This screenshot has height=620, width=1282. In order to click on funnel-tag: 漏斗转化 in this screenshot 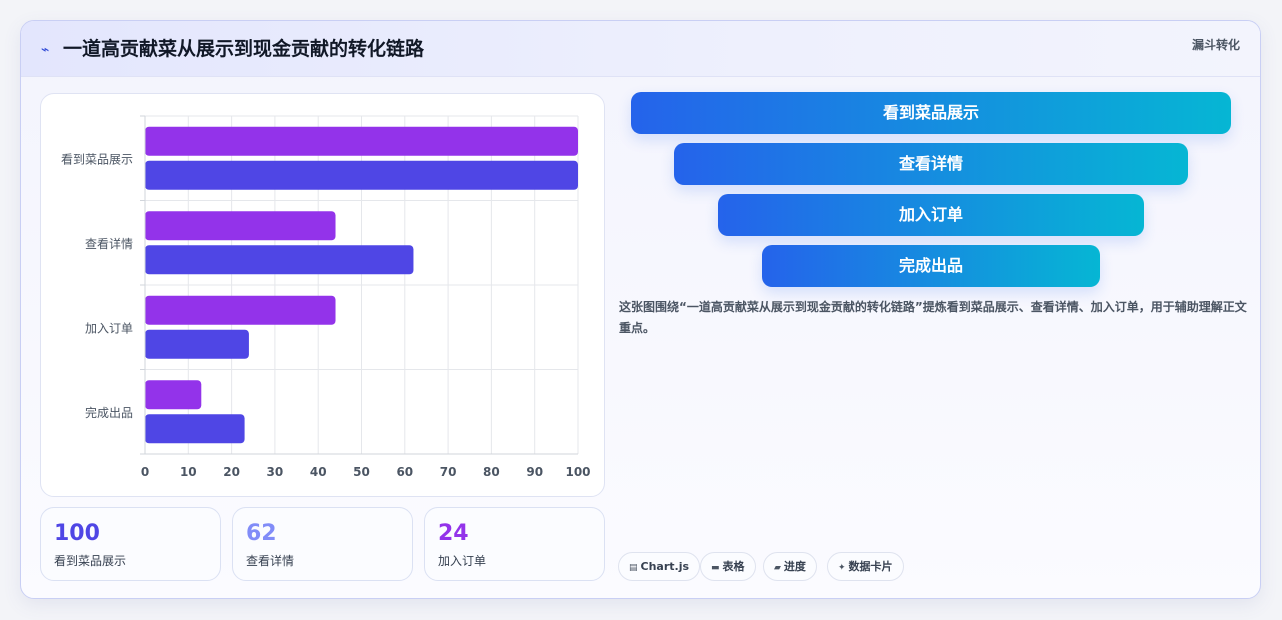, I will do `click(1215, 45)`.